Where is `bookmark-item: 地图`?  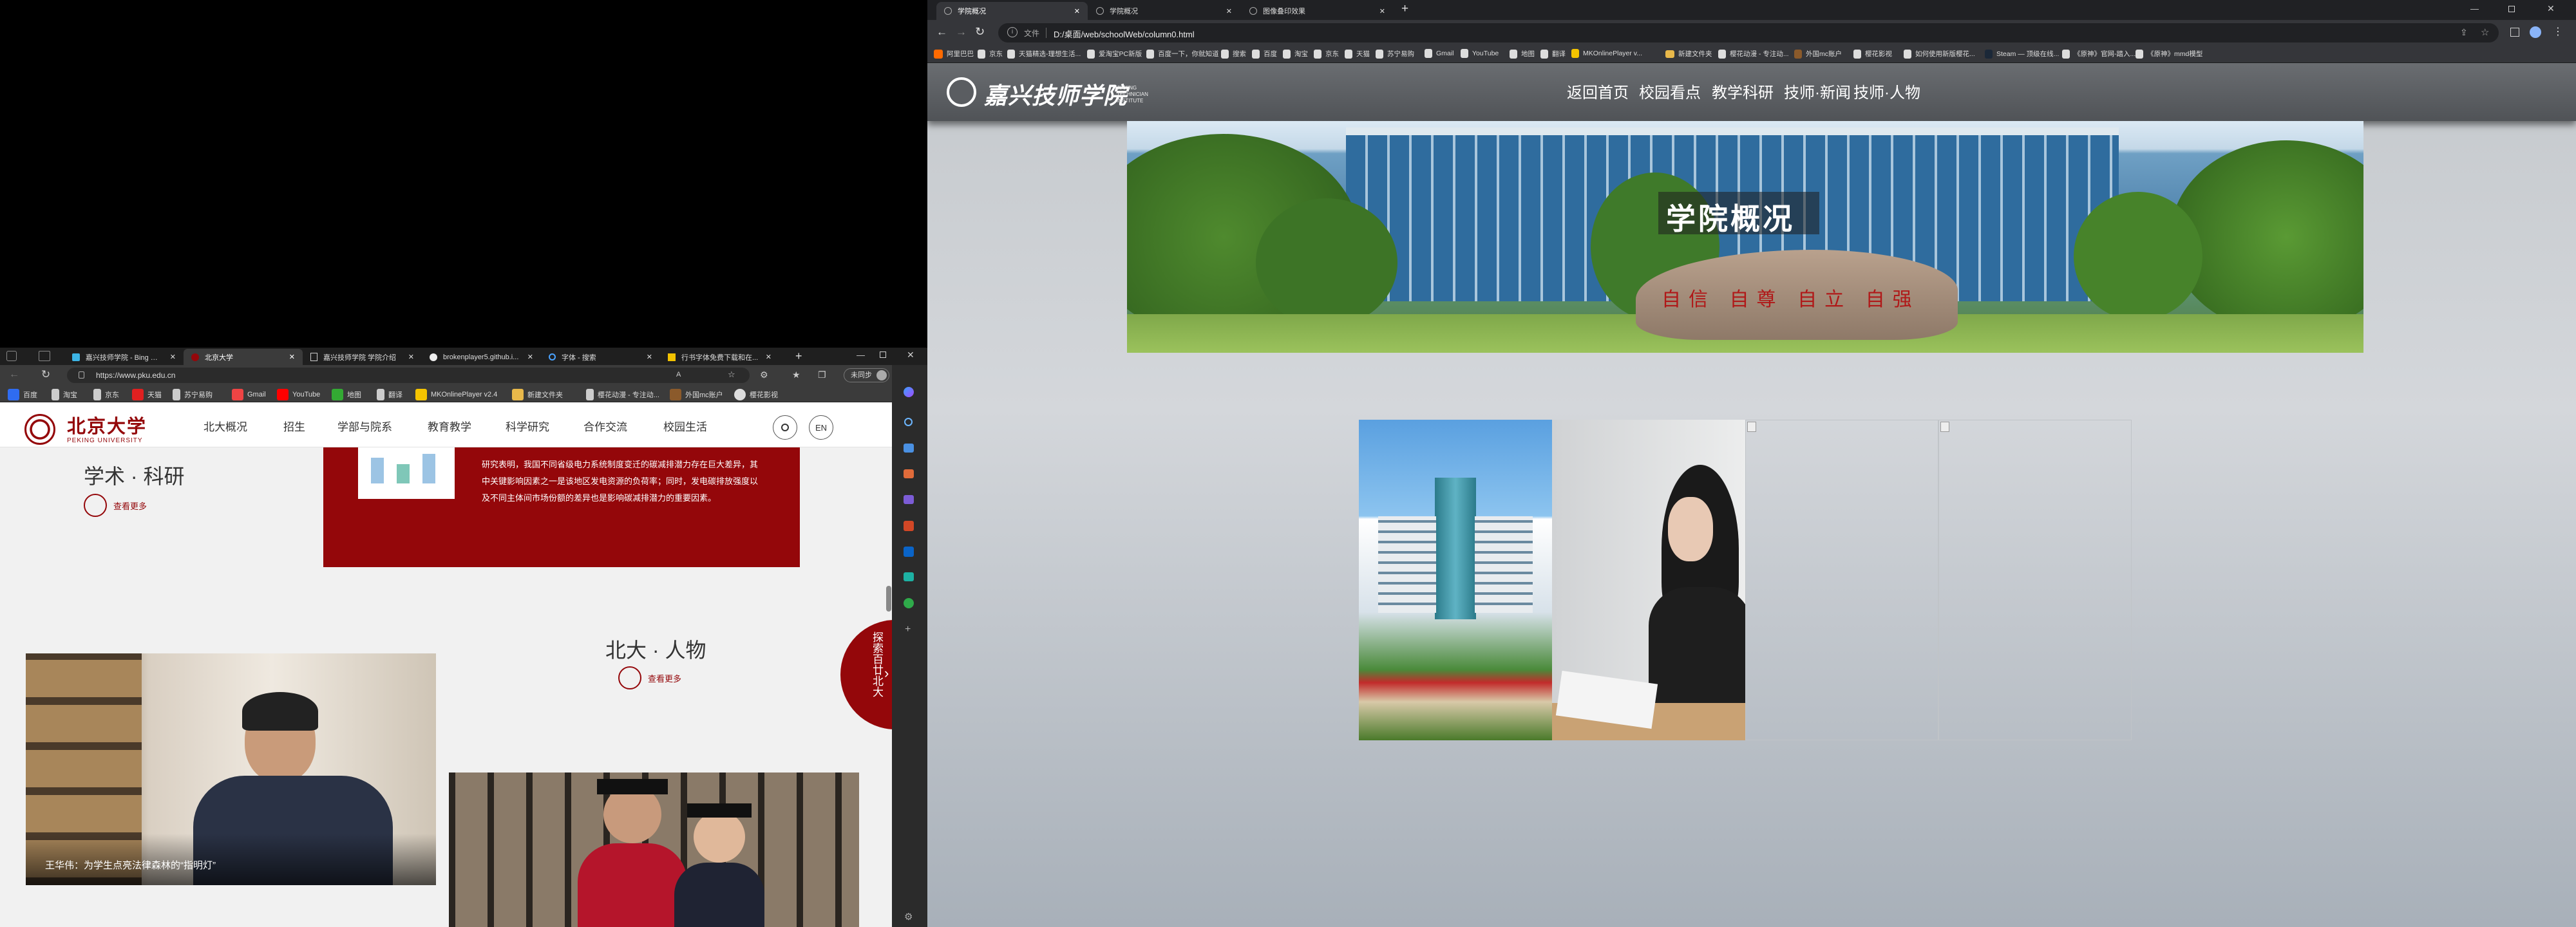
bookmark-item: 地图 is located at coordinates (347, 394).